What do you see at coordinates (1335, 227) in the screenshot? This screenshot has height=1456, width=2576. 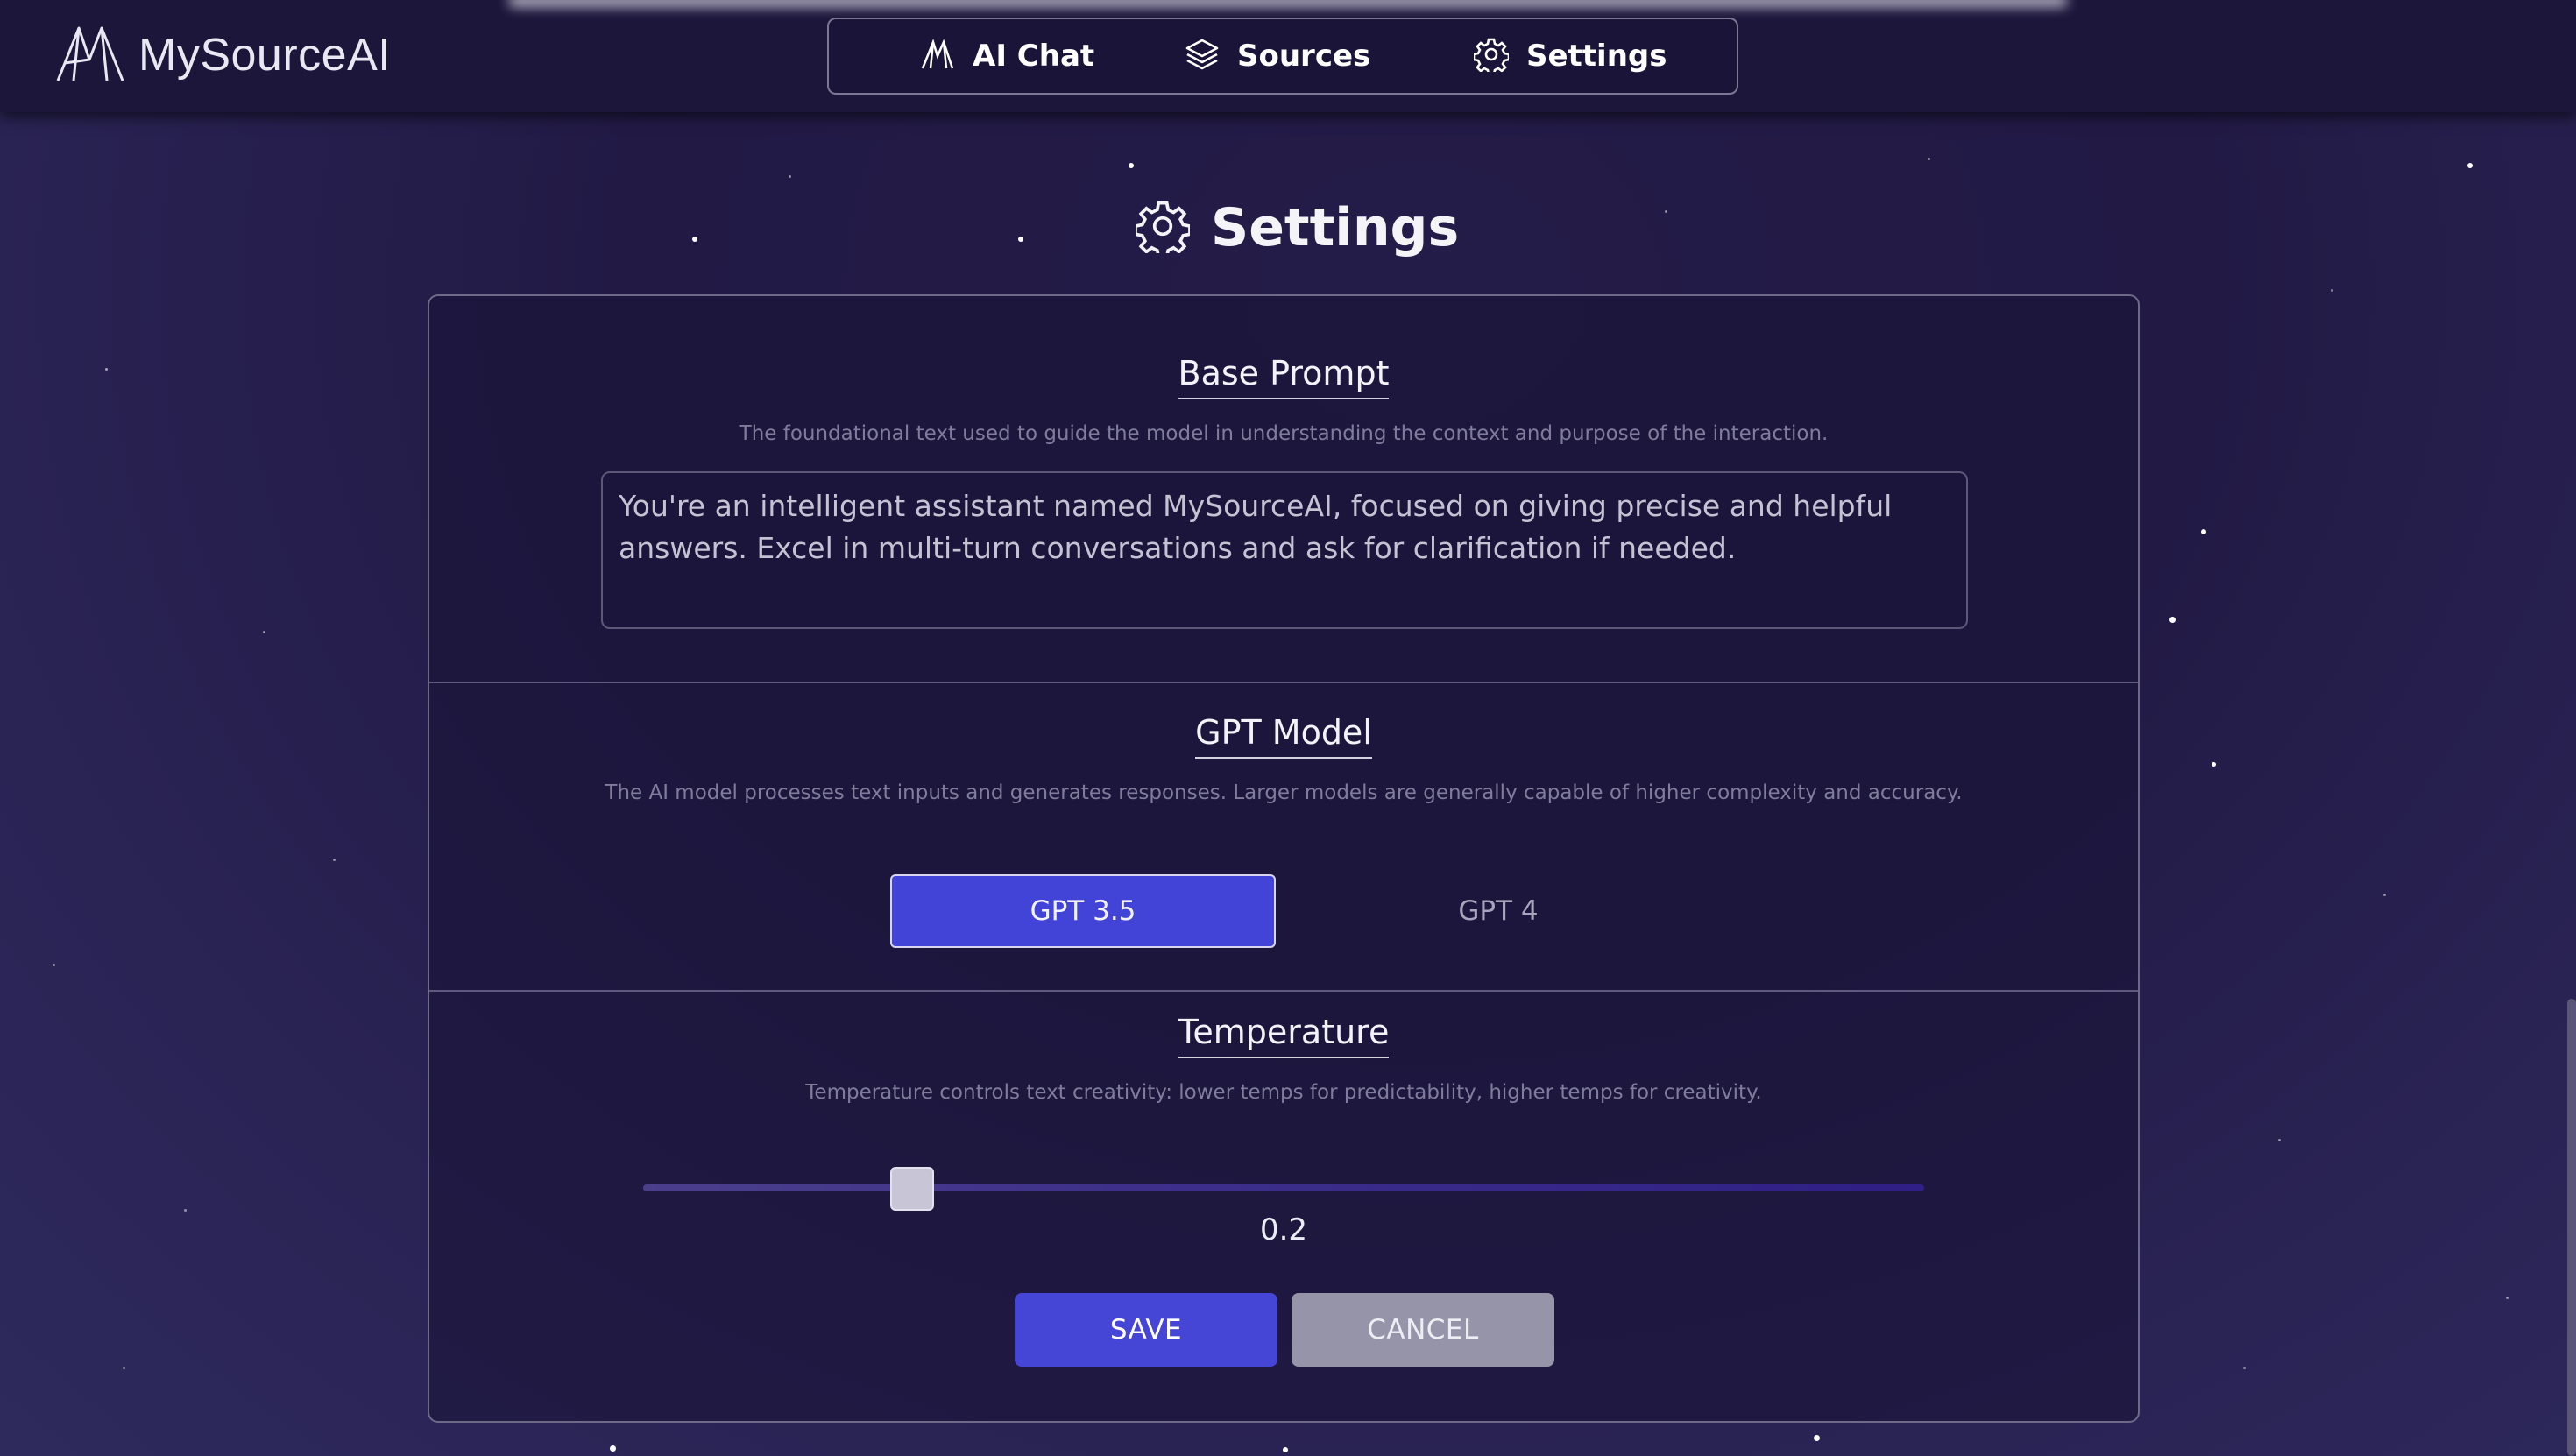 I see `page-title-text: Settings` at bounding box center [1335, 227].